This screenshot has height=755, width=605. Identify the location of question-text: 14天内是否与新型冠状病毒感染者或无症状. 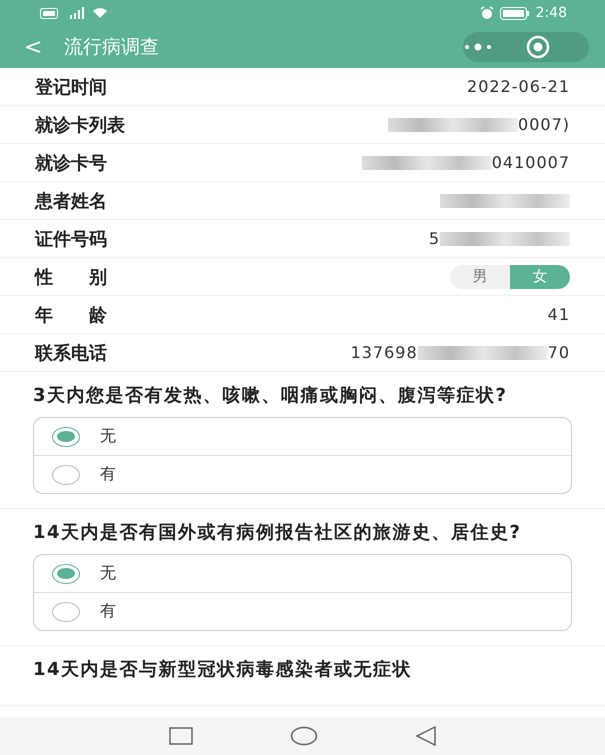
(223, 670).